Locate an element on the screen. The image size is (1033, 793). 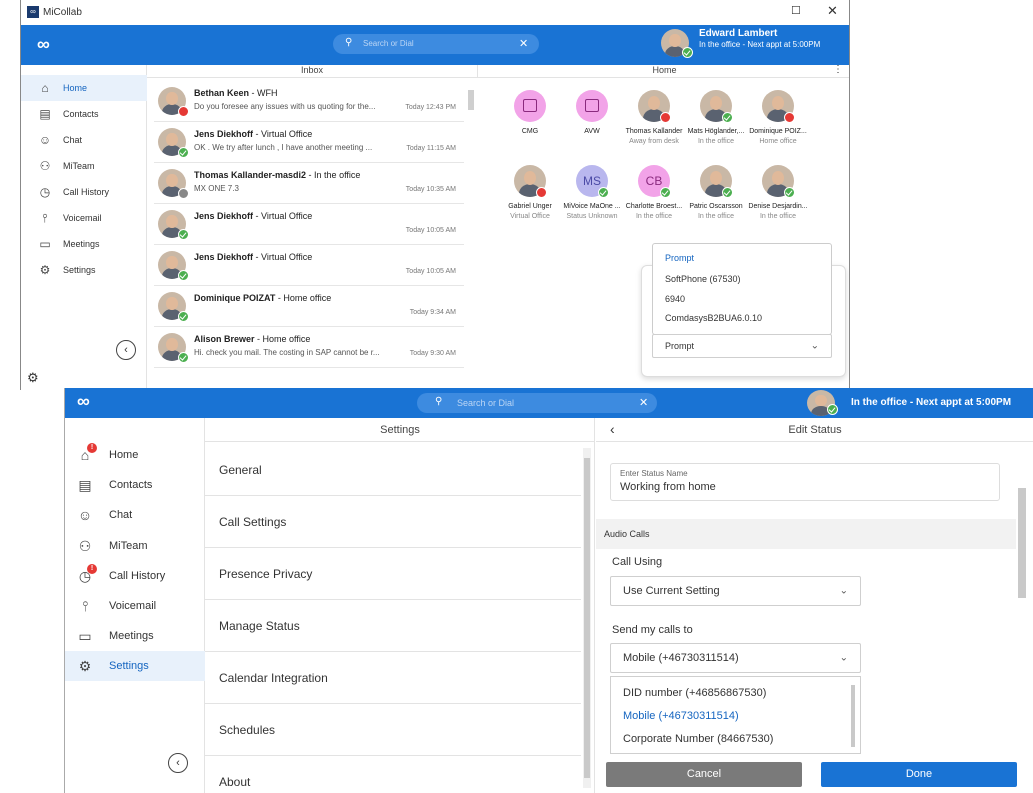
done-button: Done is located at coordinates (919, 774).